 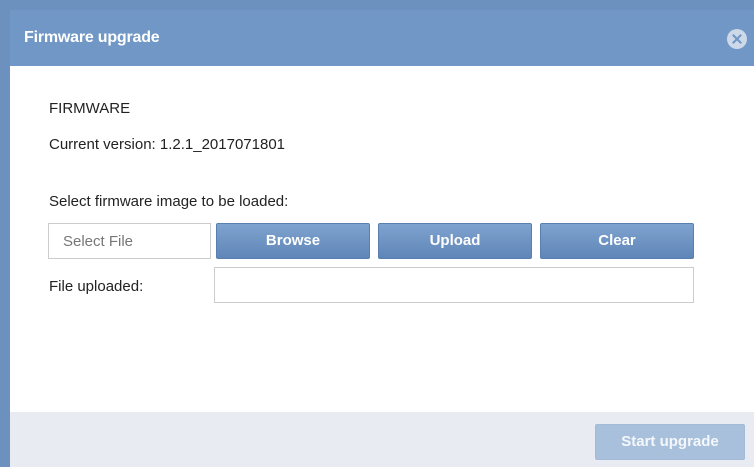 What do you see at coordinates (90, 108) in the screenshot?
I see `firmware-section-title: FIRMWARE` at bounding box center [90, 108].